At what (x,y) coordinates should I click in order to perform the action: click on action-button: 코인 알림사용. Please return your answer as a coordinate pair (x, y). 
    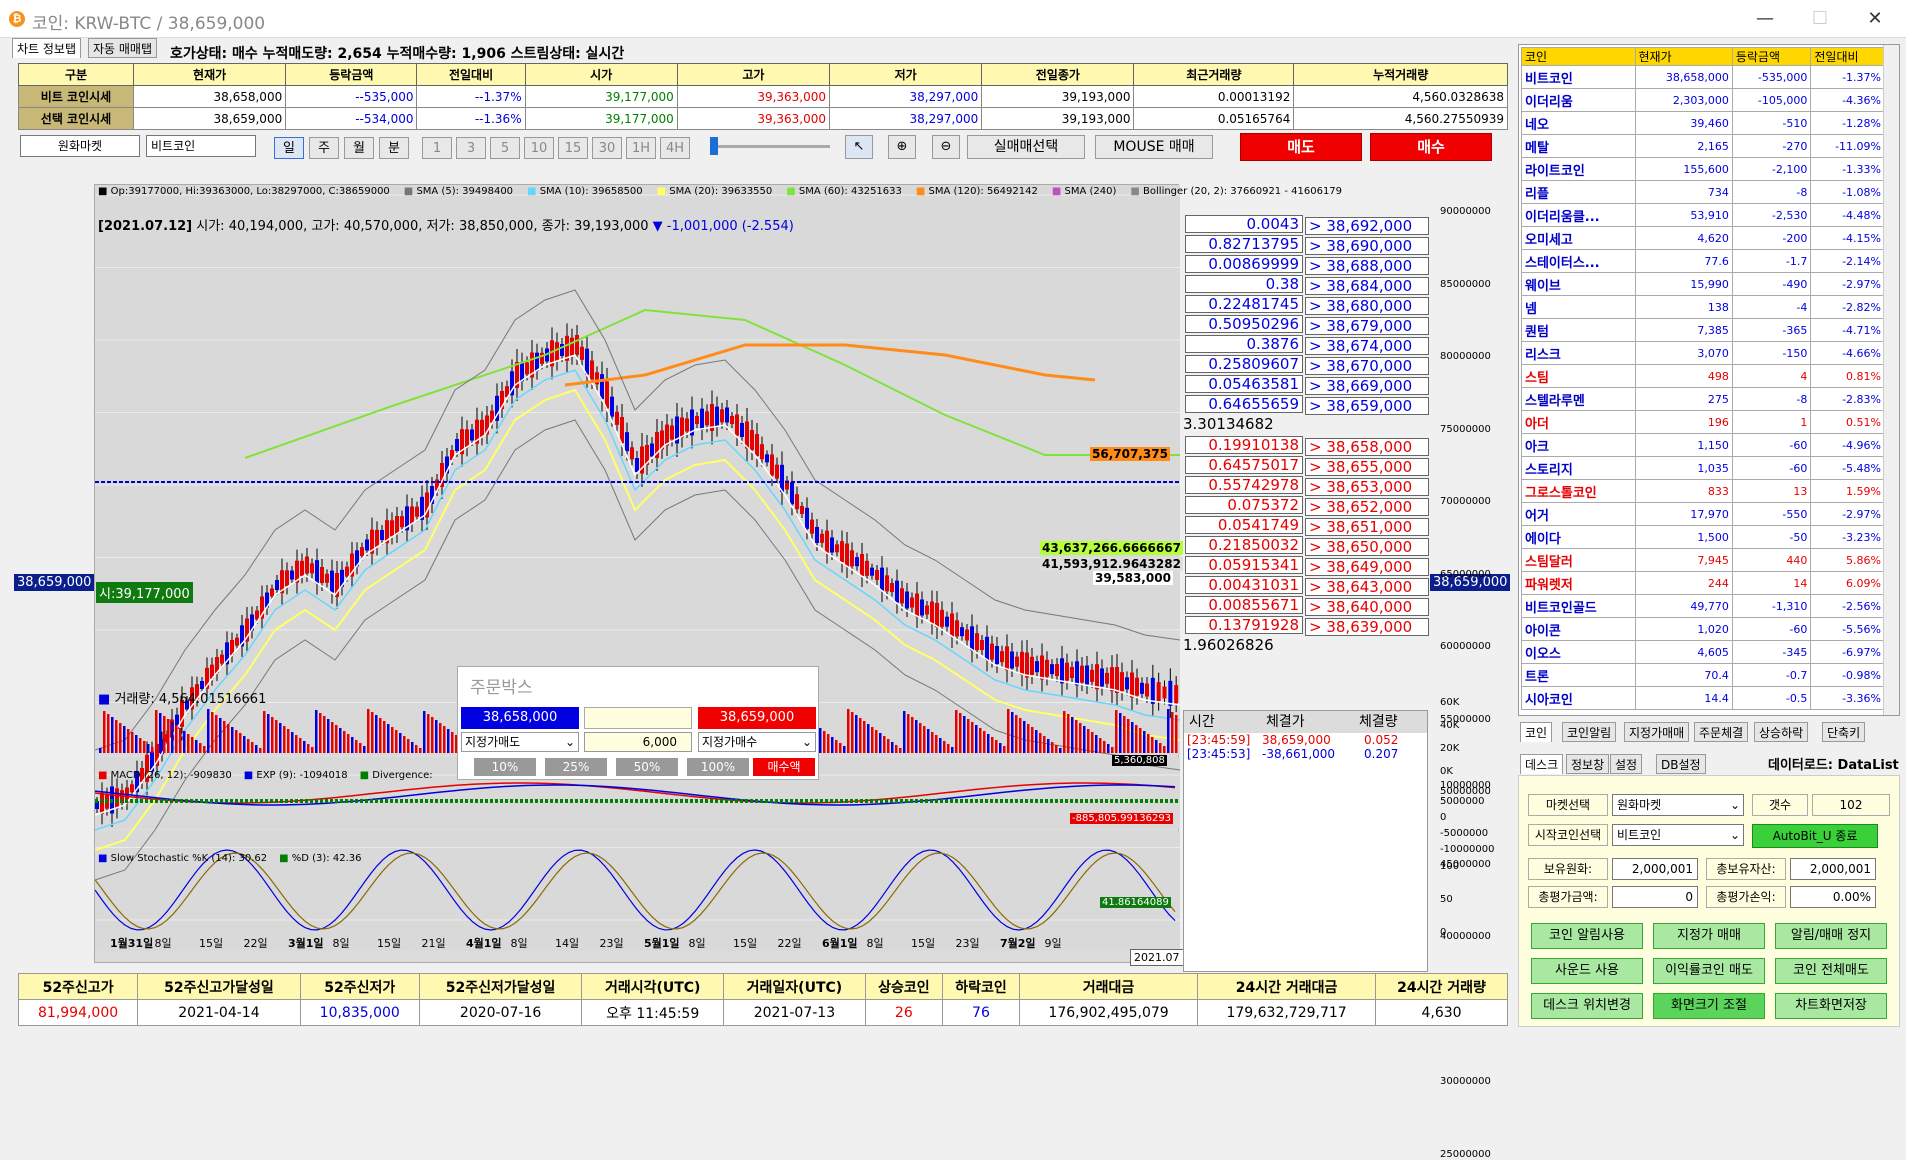
    Looking at the image, I should click on (1587, 936).